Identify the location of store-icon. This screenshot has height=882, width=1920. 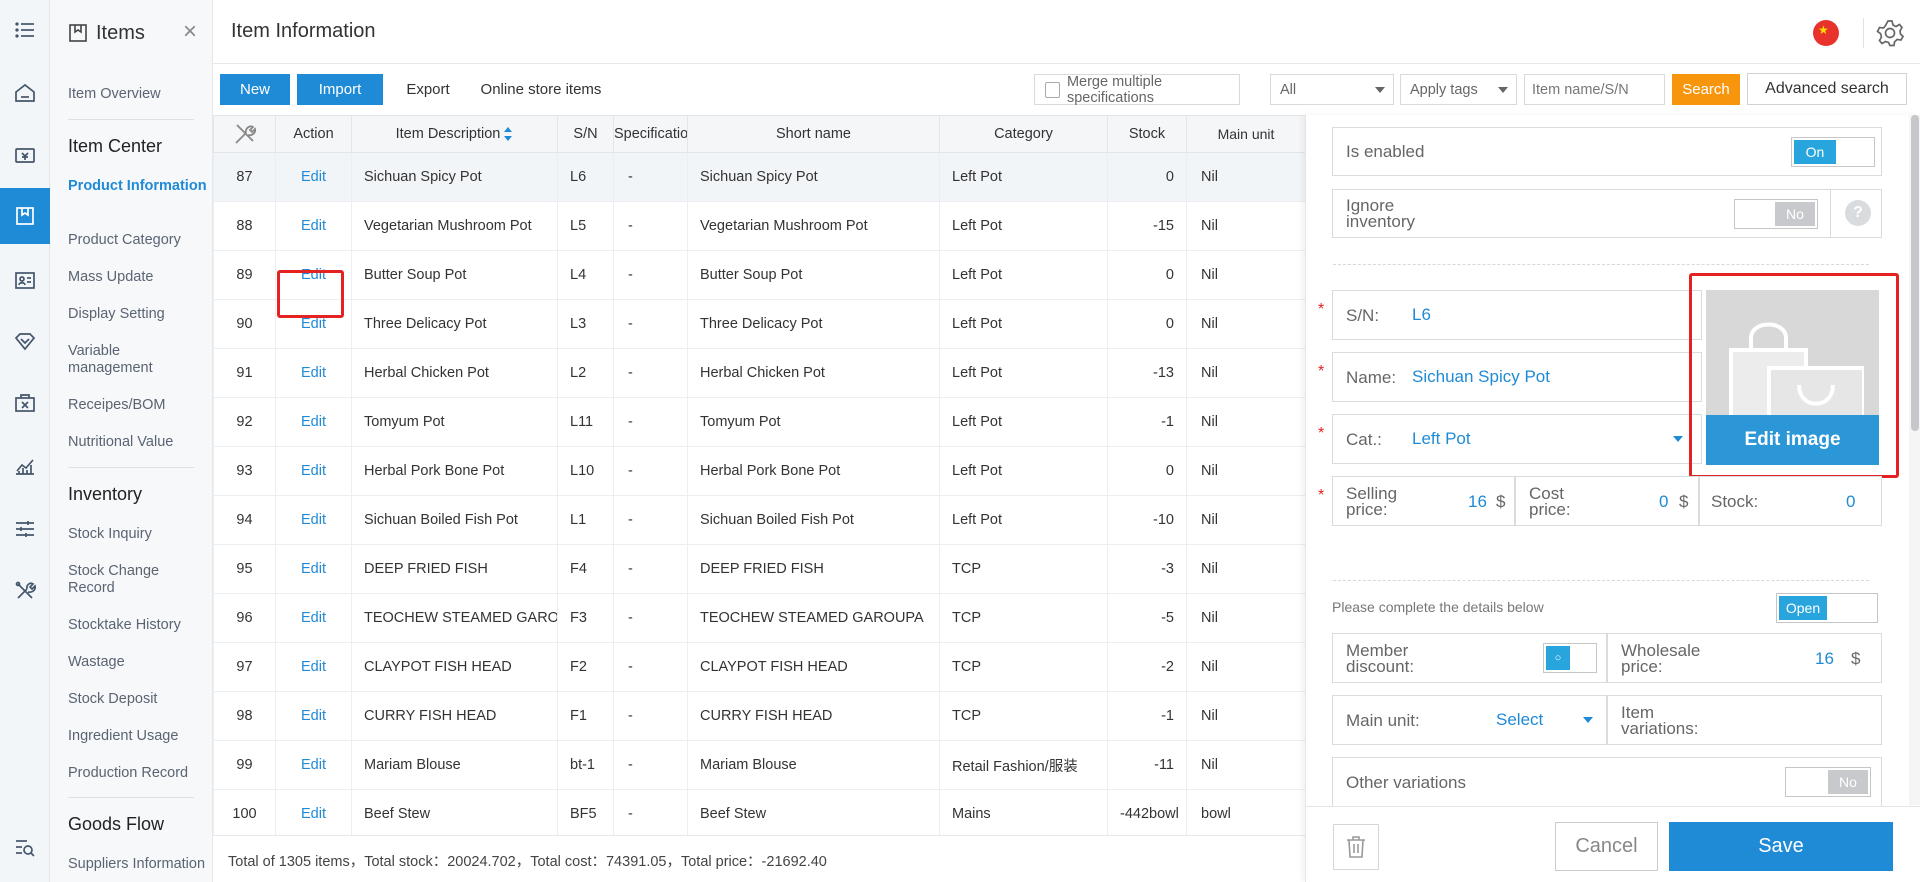
(25, 403).